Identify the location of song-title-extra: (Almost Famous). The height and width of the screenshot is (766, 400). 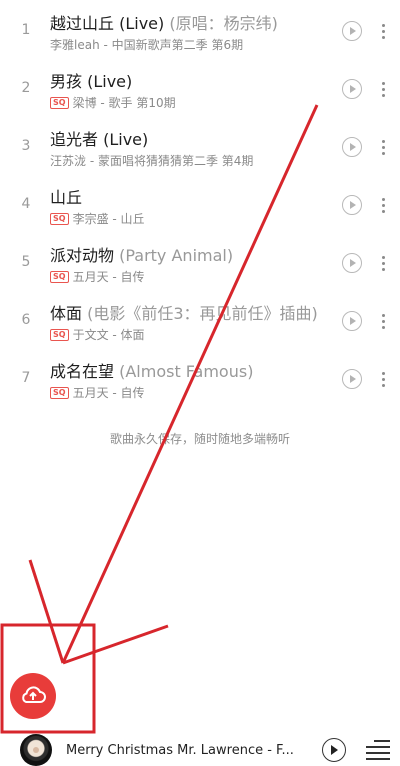
(184, 371).